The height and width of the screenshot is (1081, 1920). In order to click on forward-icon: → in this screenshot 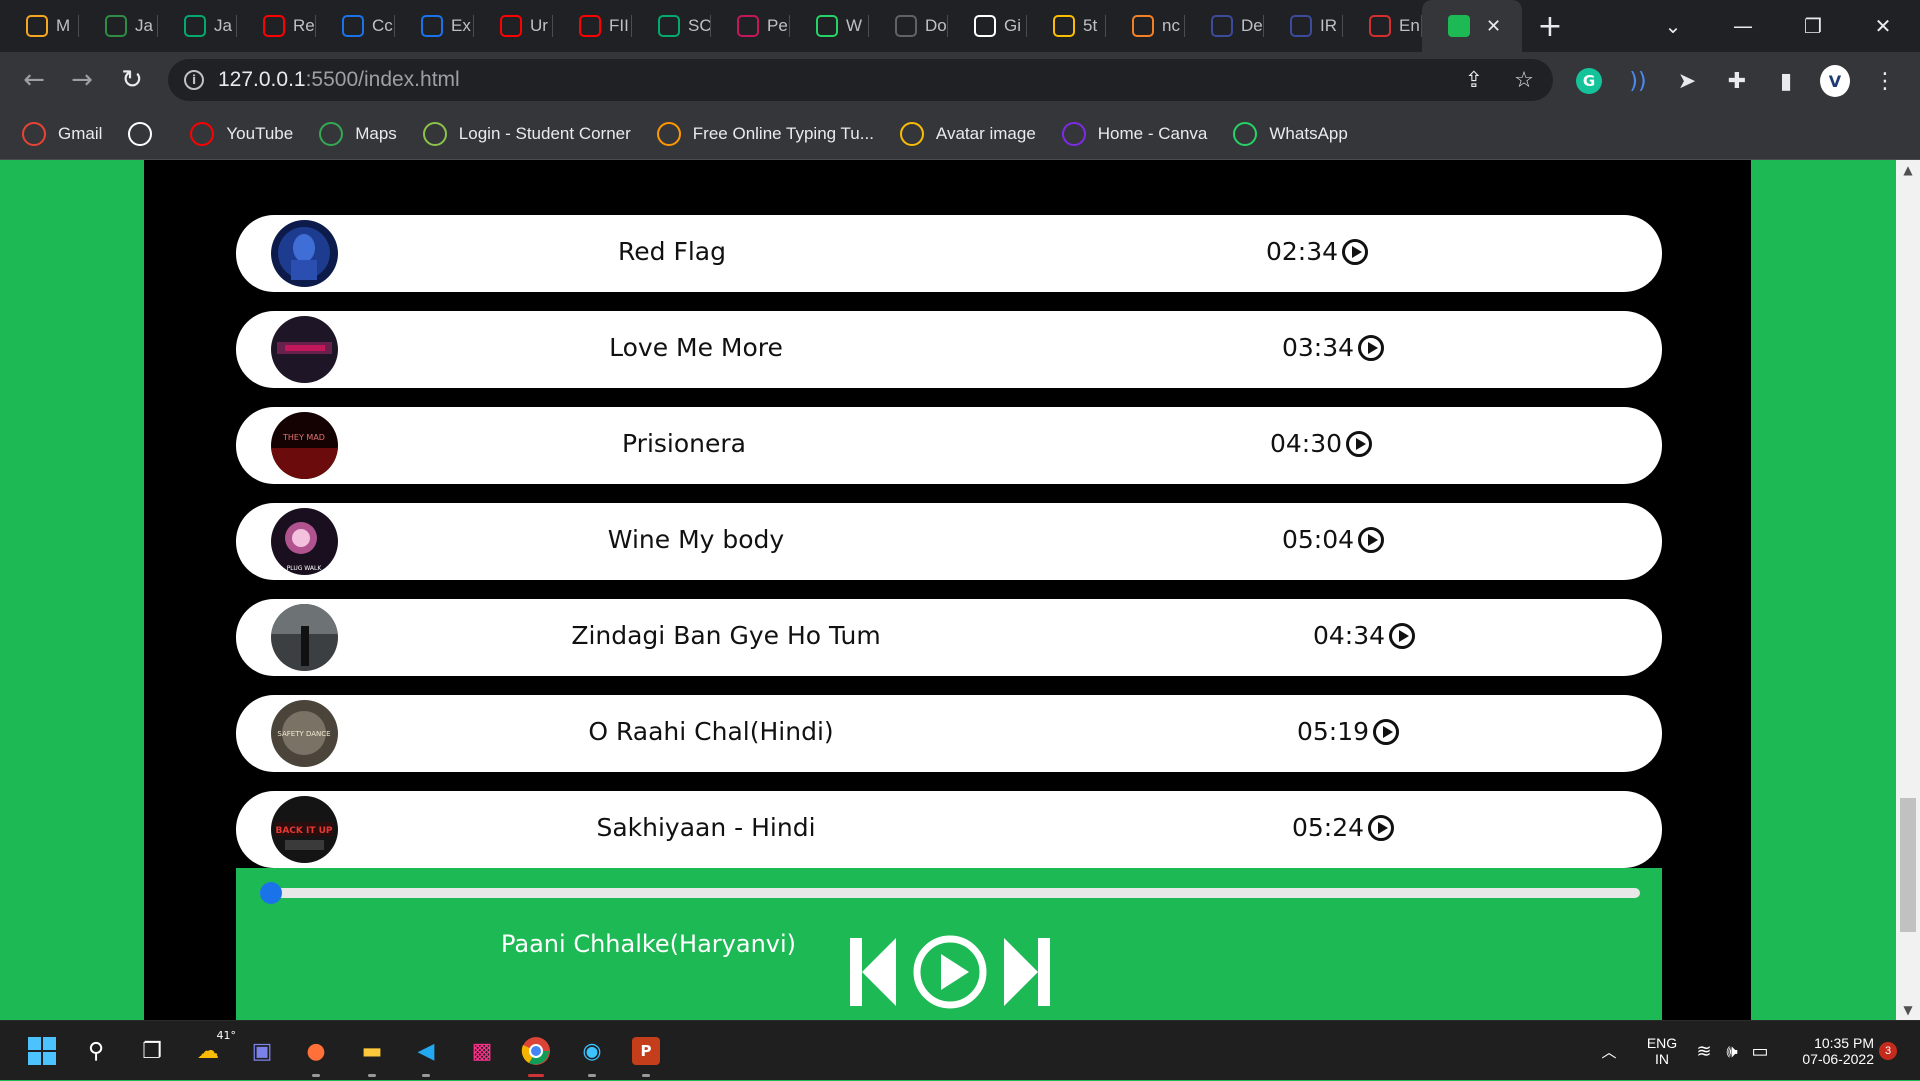, I will do `click(82, 80)`.